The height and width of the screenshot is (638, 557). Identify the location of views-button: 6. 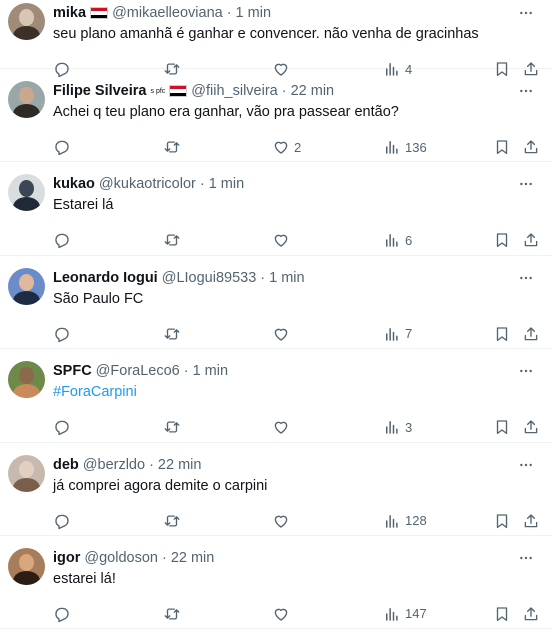
(397, 240).